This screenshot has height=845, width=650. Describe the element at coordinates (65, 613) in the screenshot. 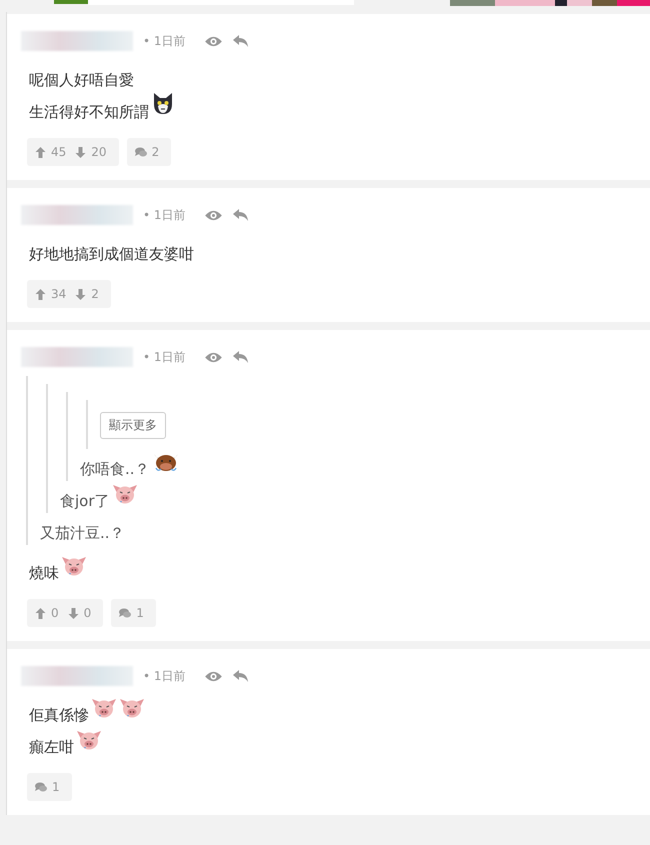

I see `vote-button: 0 0` at that location.